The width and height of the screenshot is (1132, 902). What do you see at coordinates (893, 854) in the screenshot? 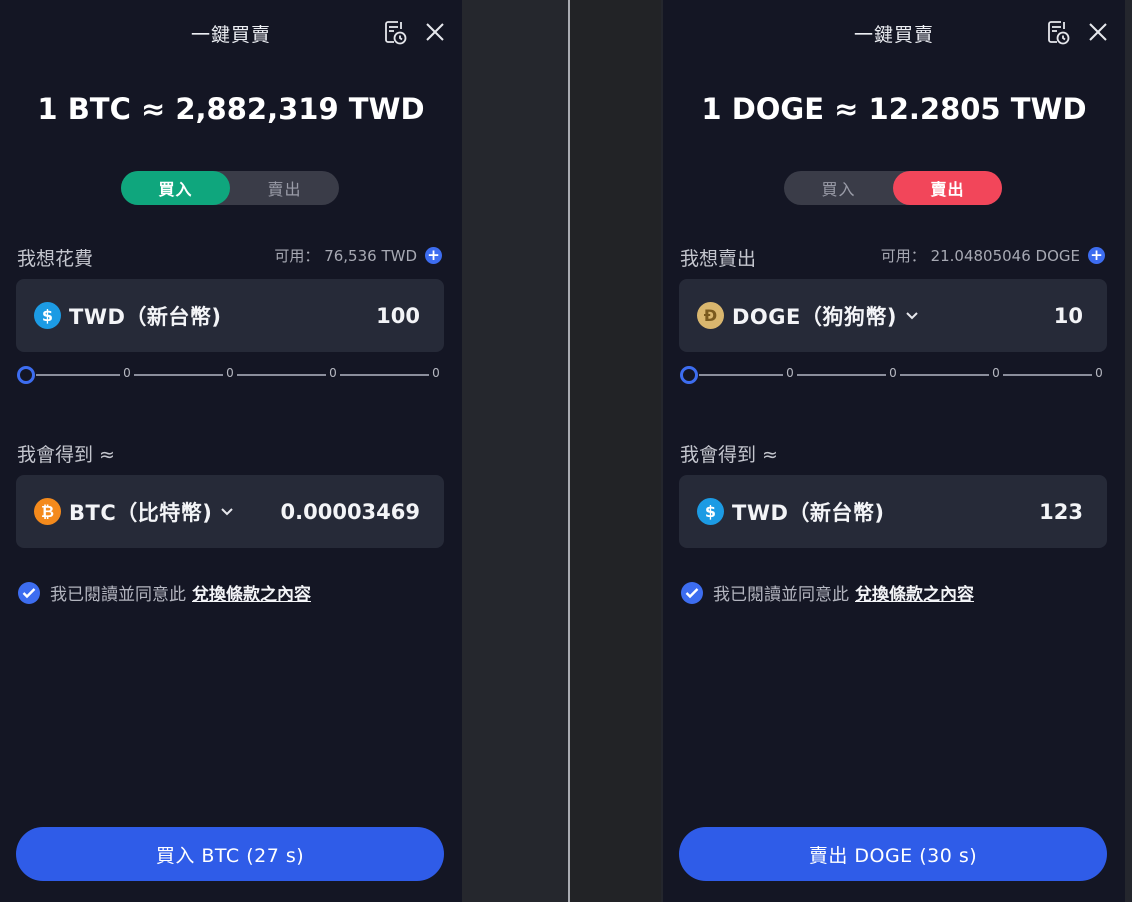
I see `sell-doge-button: 賣出 DOGE (30 s)` at bounding box center [893, 854].